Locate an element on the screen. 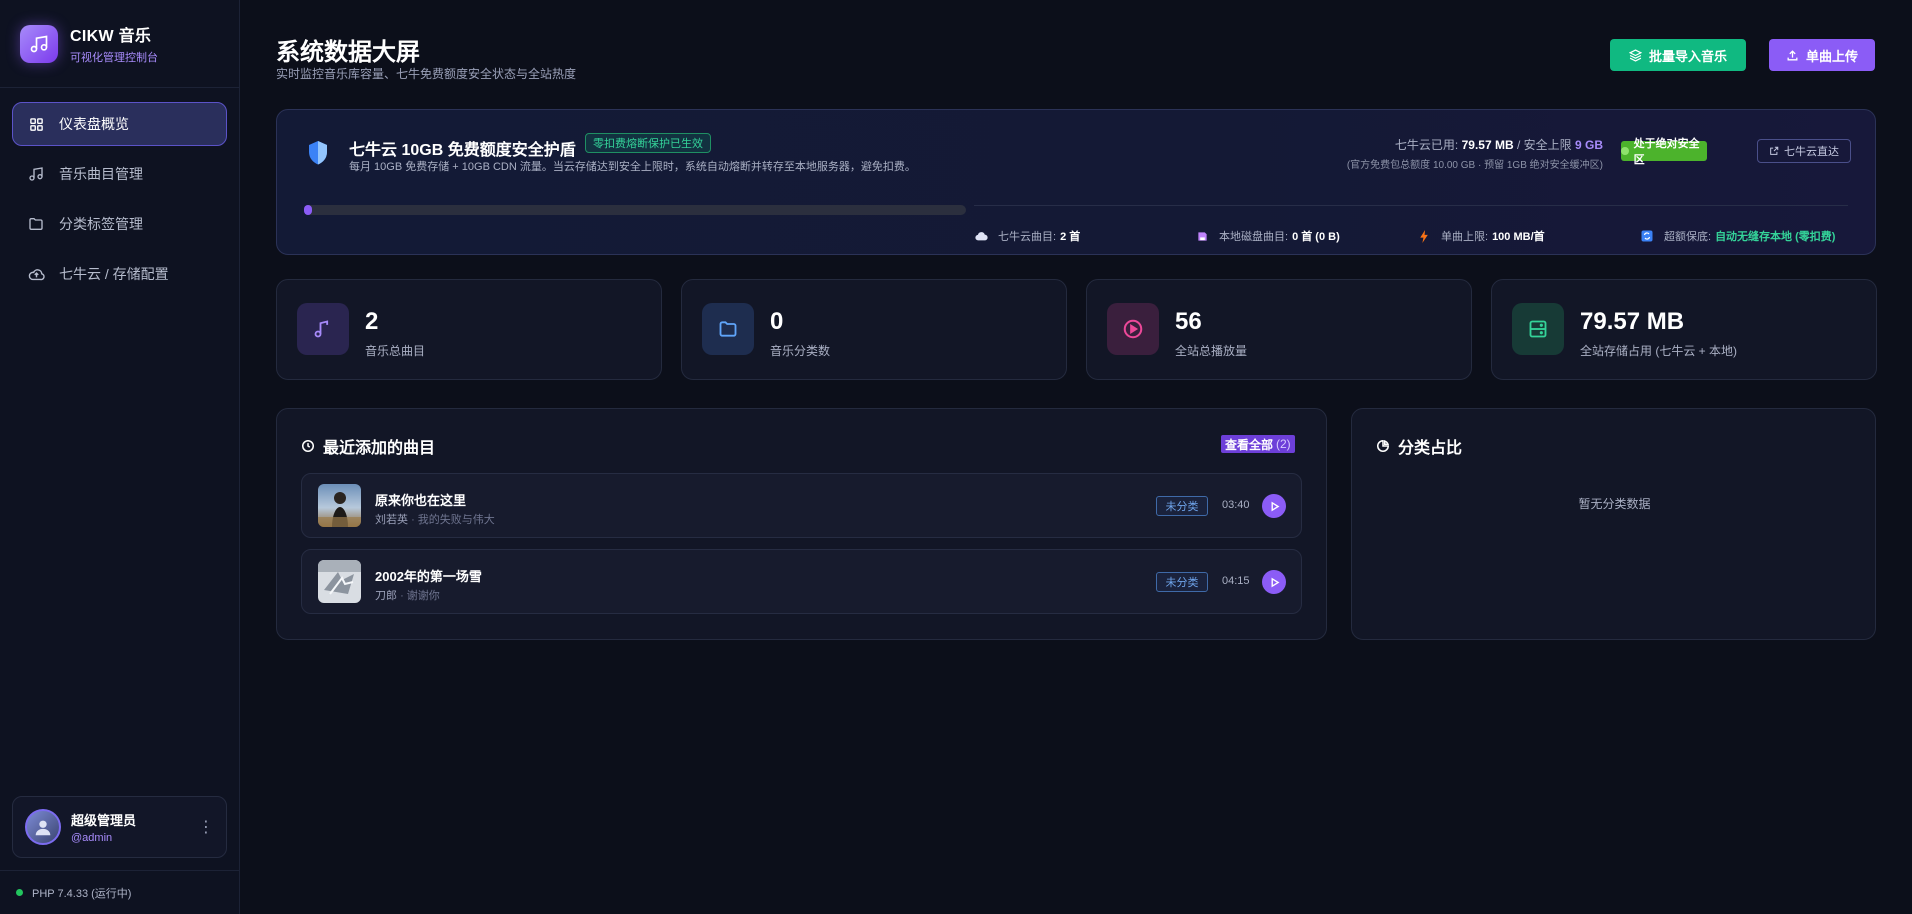 The width and height of the screenshot is (1912, 914). track-duration: 04:15 is located at coordinates (1236, 581).